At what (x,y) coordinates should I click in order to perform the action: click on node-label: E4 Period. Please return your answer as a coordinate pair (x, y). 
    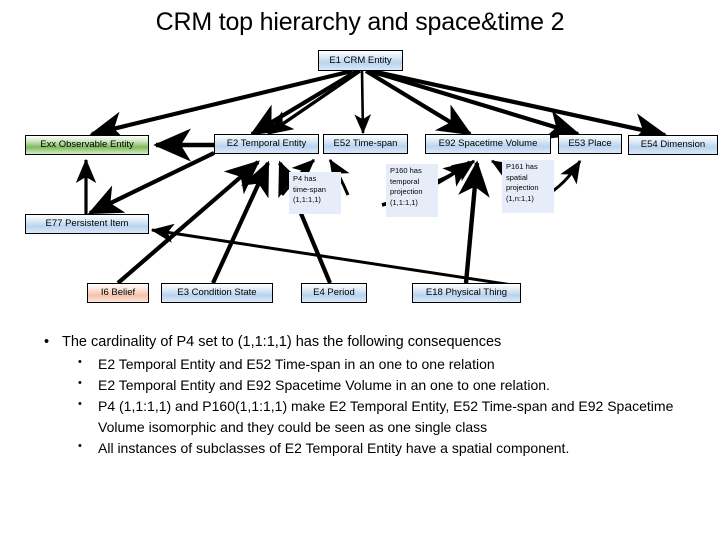
    Looking at the image, I should click on (334, 293).